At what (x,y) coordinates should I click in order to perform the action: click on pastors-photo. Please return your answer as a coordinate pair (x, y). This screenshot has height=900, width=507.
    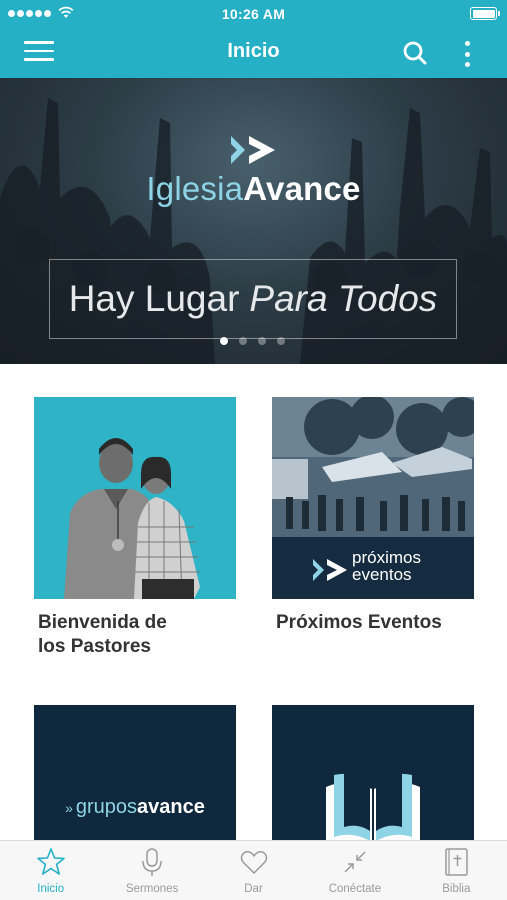
    Looking at the image, I should click on (135, 498).